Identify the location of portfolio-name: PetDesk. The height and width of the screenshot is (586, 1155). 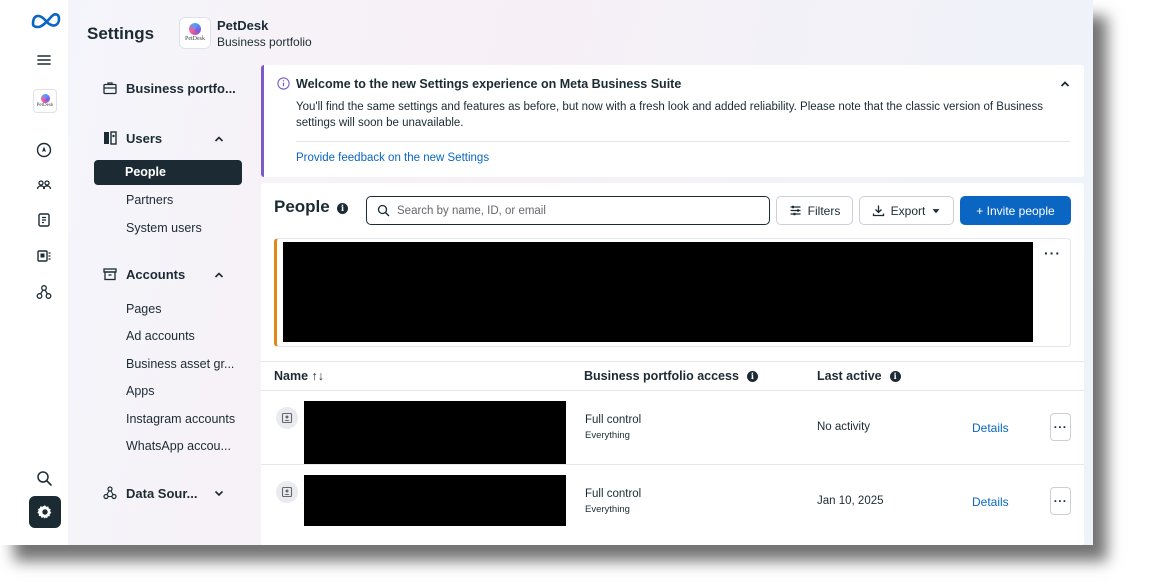
(242, 25).